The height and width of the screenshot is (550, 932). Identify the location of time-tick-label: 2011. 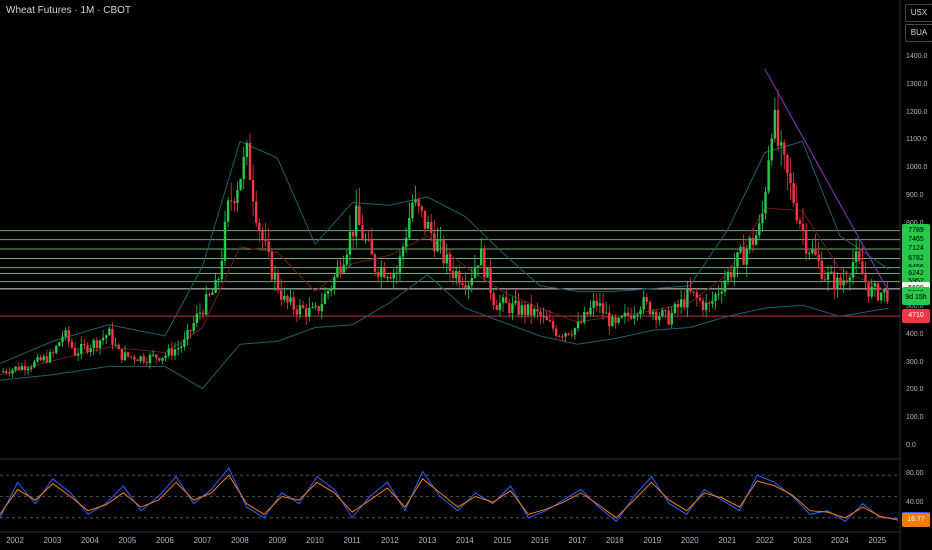
(352, 540).